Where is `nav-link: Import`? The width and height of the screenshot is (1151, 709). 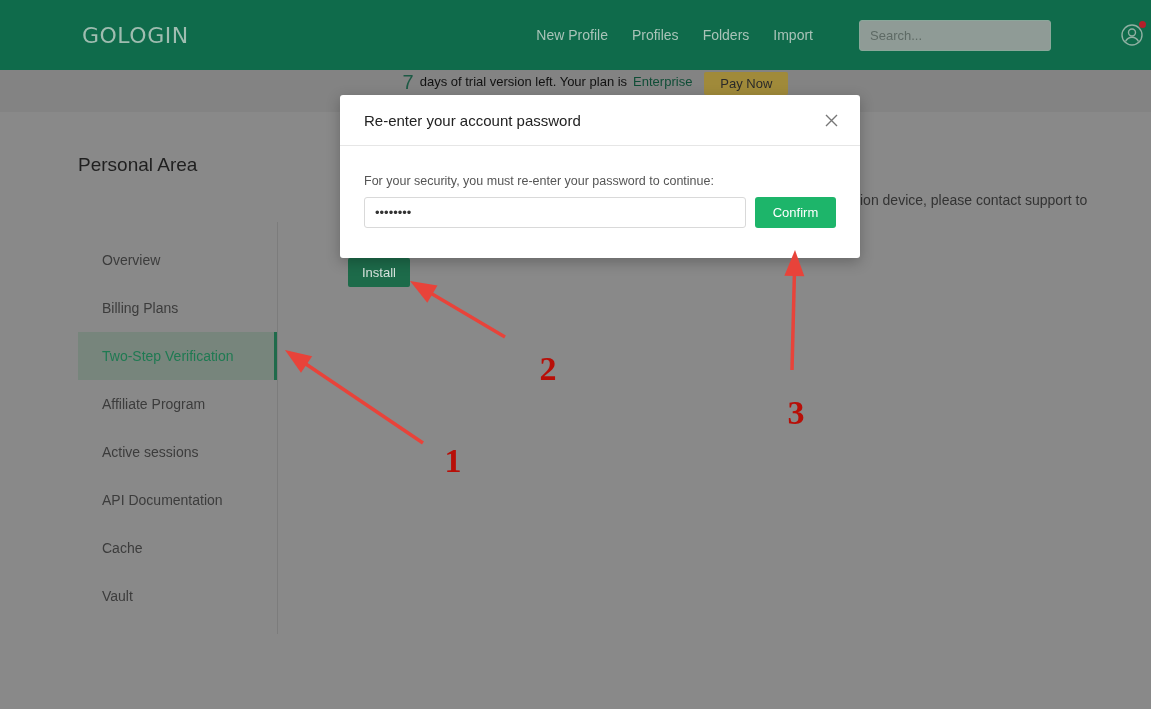 nav-link: Import is located at coordinates (793, 35).